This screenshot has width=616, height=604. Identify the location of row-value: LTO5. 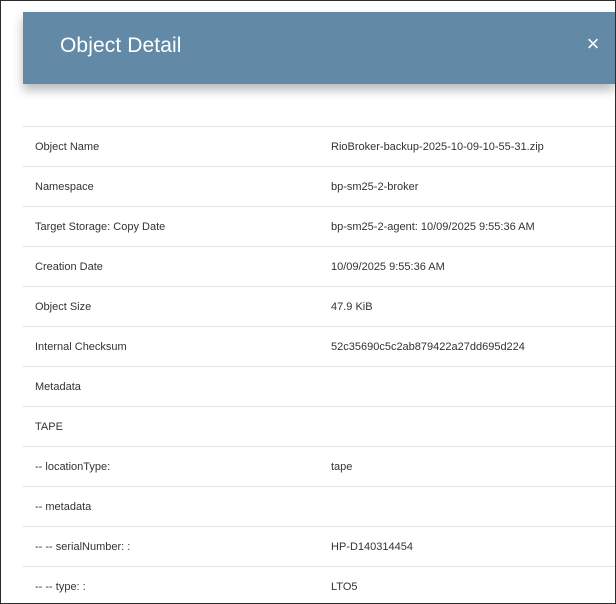
(344, 587).